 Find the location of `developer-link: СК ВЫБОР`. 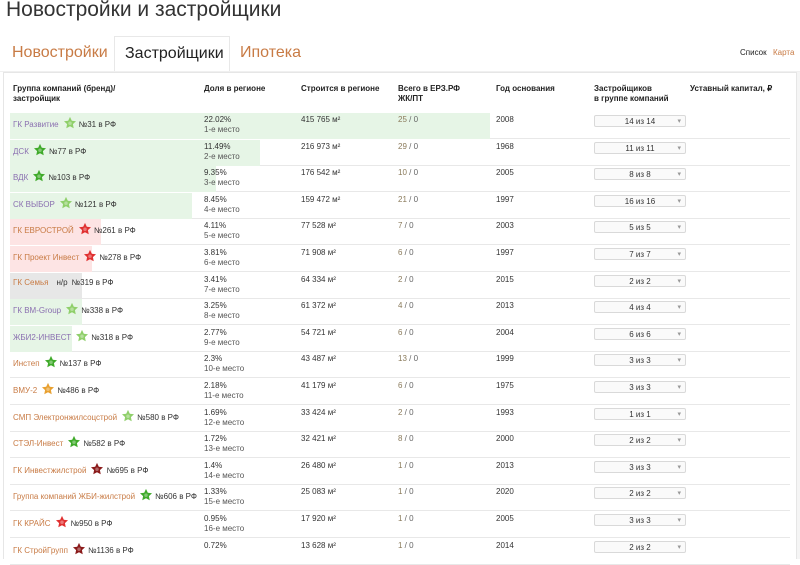

developer-link: СК ВЫБОР is located at coordinates (34, 204).